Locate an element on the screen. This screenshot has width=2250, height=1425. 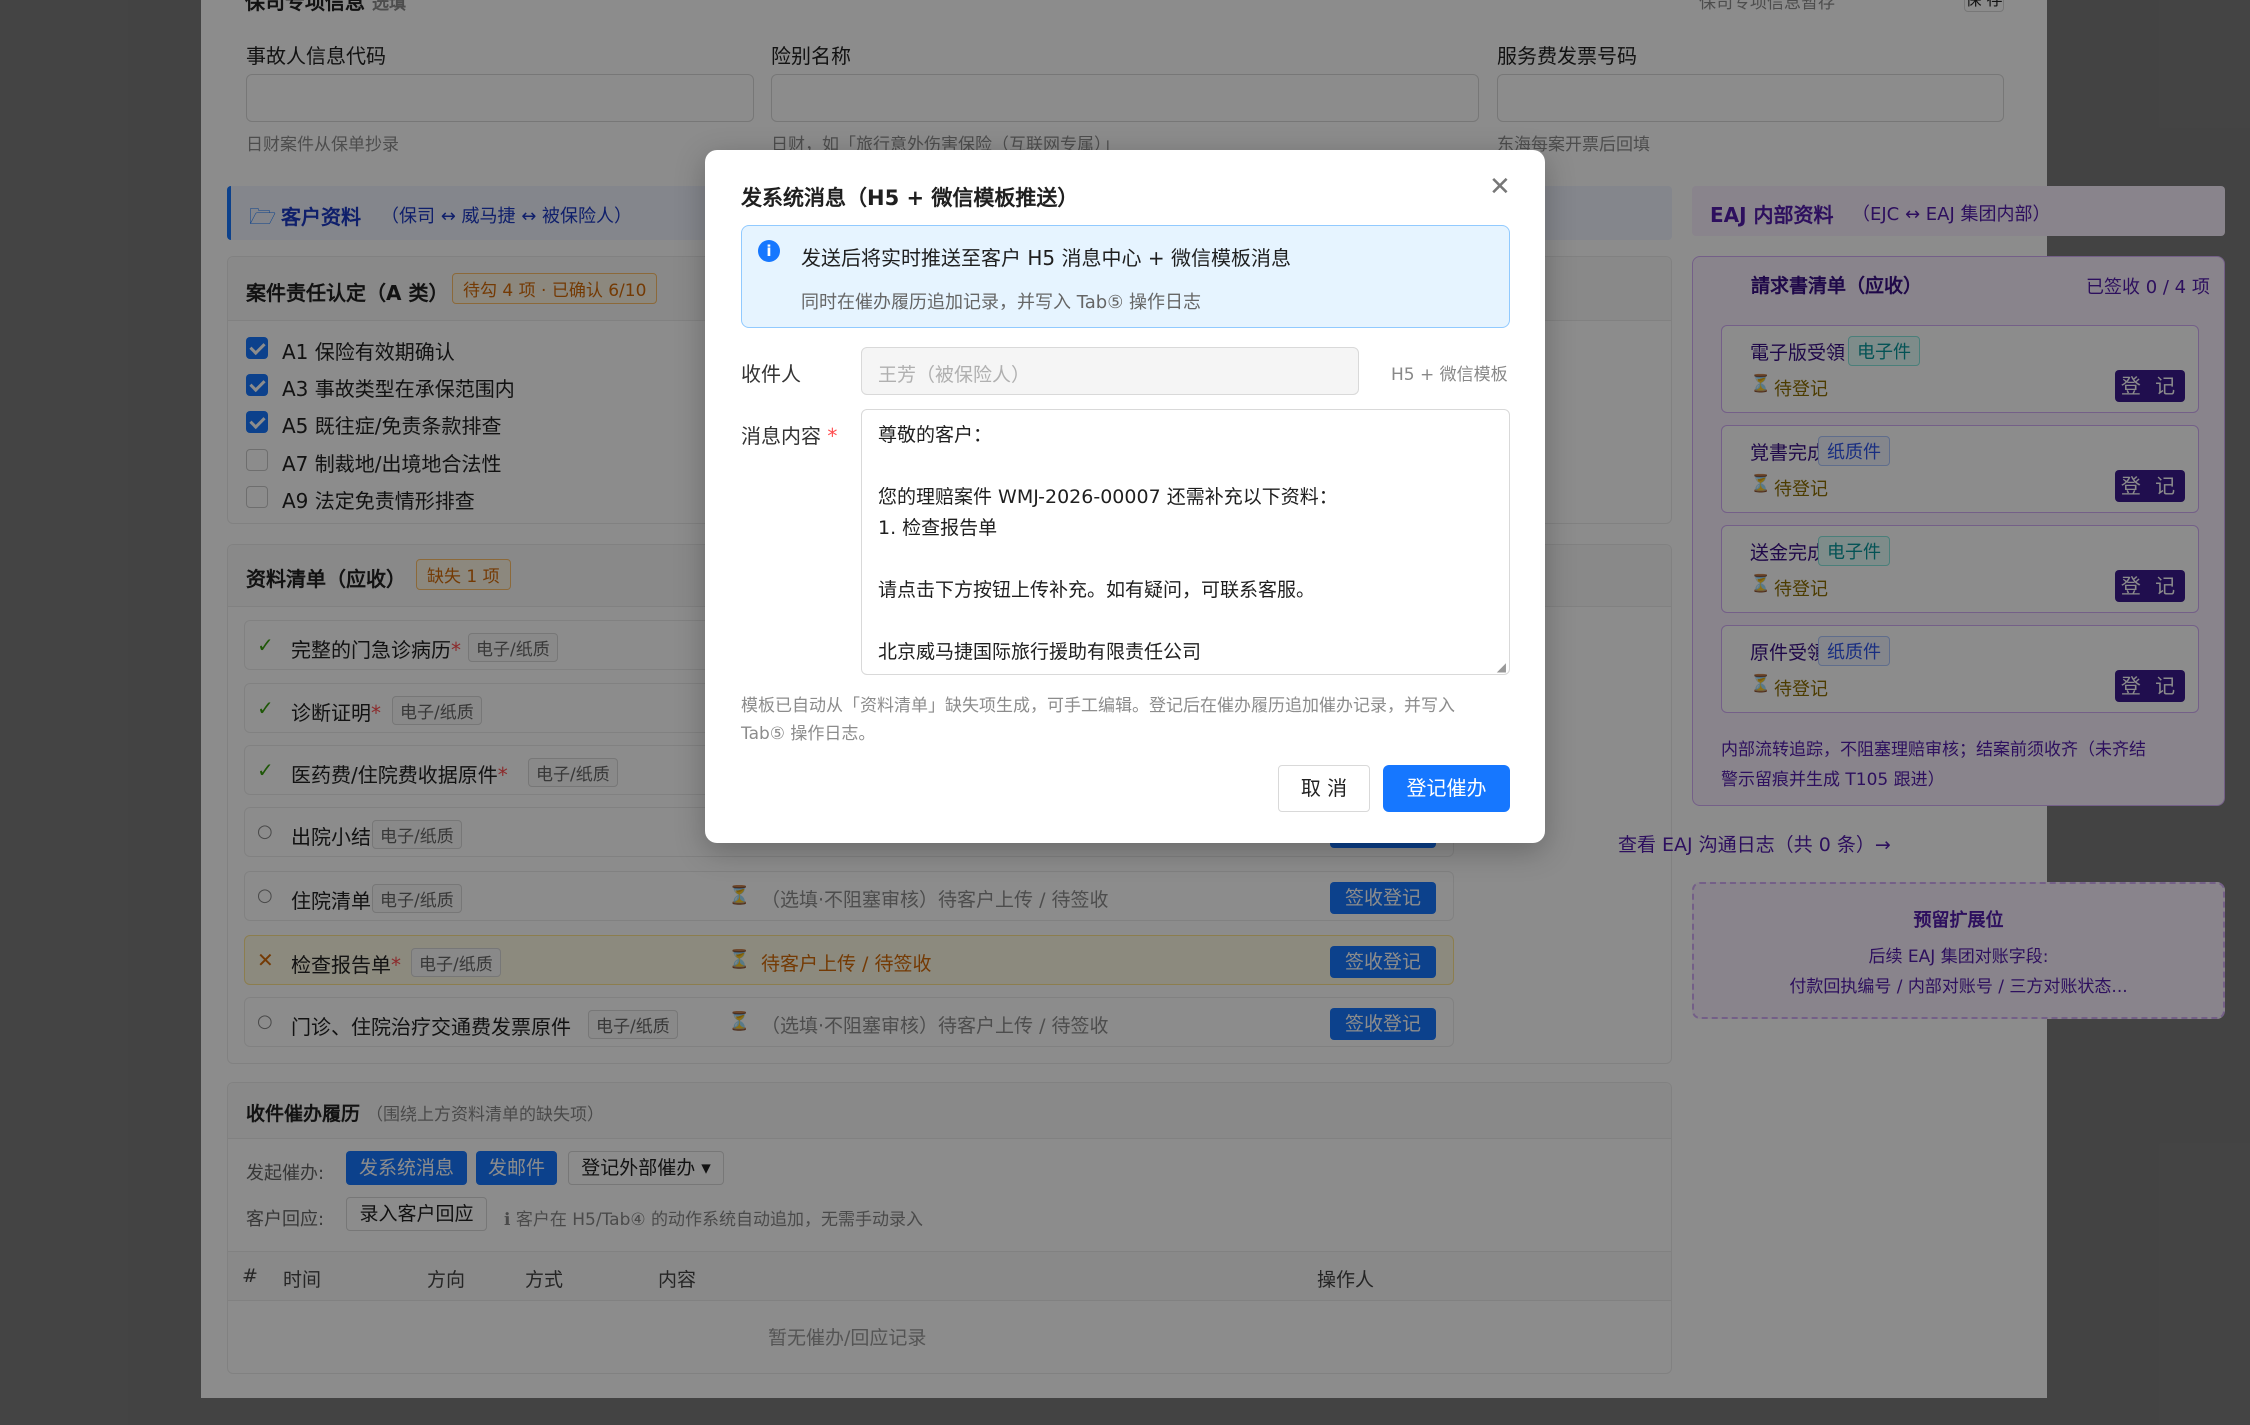
modal-title: 发系统消息（H5 + 微信模板推送） is located at coordinates (910, 198).